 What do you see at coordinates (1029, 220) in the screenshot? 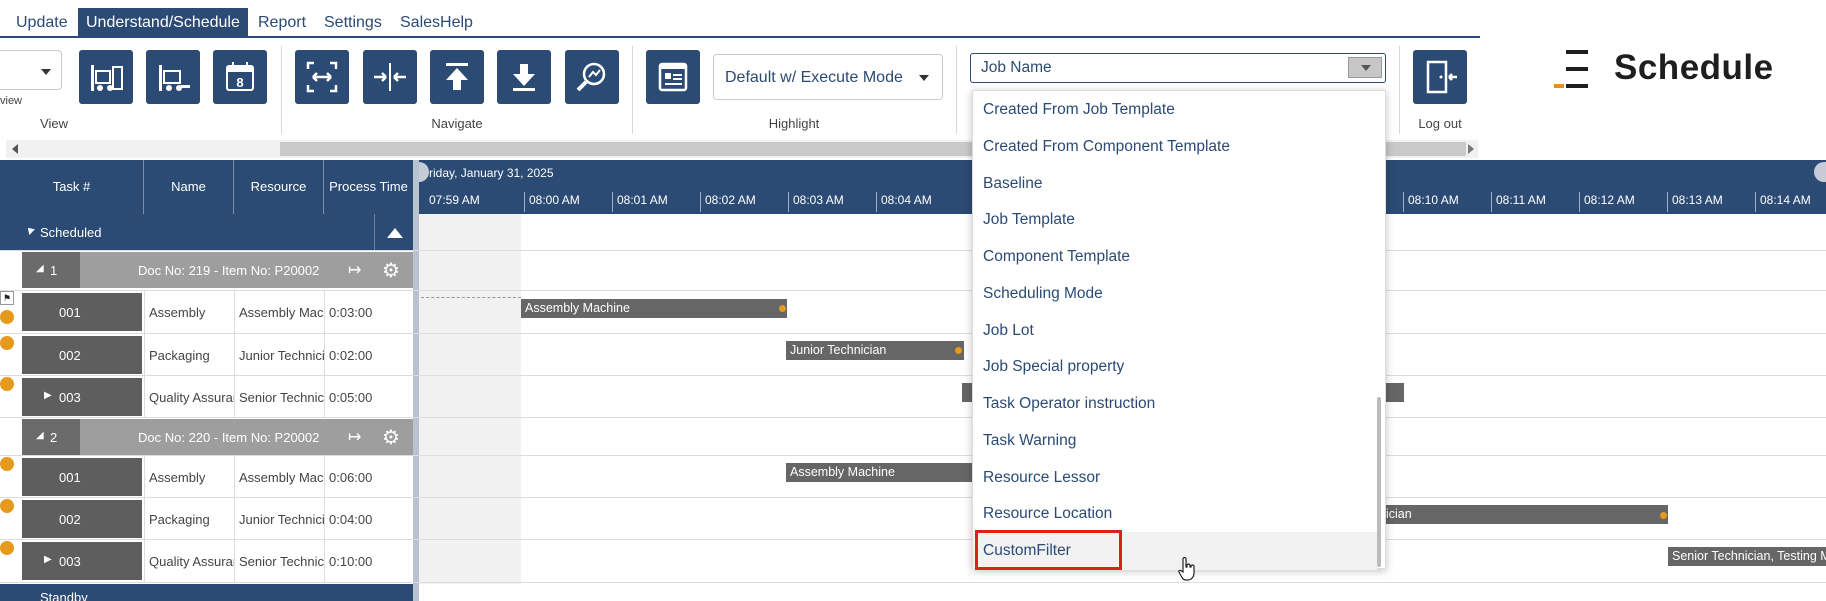
I see `dropdown-option: Job Template` at bounding box center [1029, 220].